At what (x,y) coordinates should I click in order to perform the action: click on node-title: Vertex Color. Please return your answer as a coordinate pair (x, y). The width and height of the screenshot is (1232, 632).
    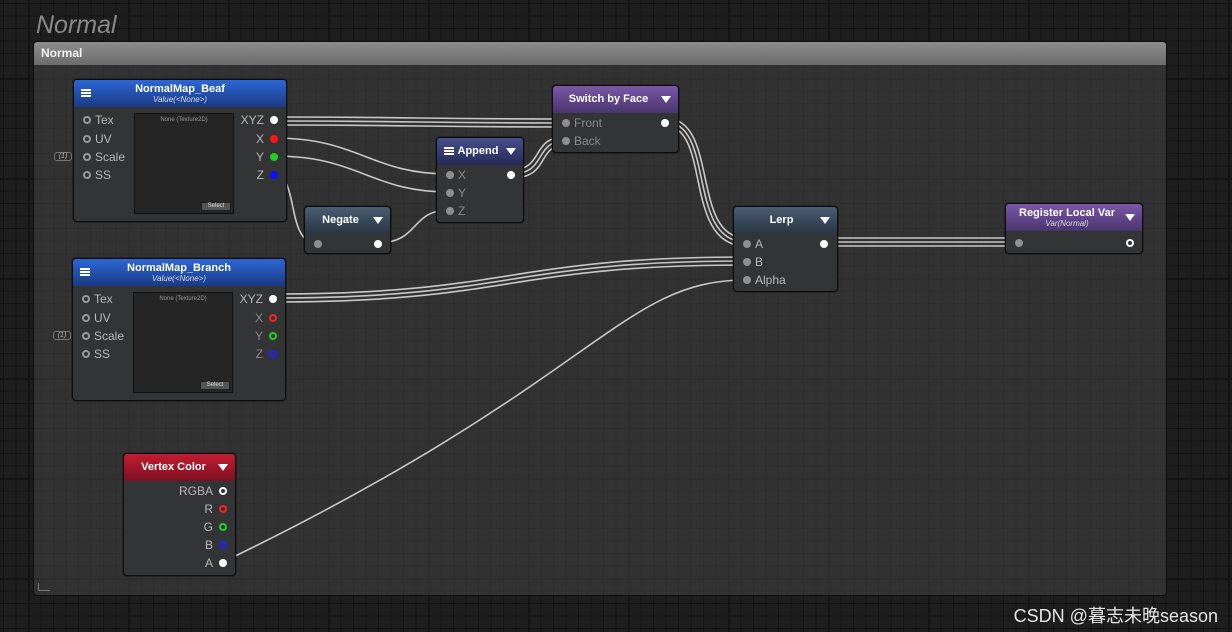
    Looking at the image, I should click on (173, 467).